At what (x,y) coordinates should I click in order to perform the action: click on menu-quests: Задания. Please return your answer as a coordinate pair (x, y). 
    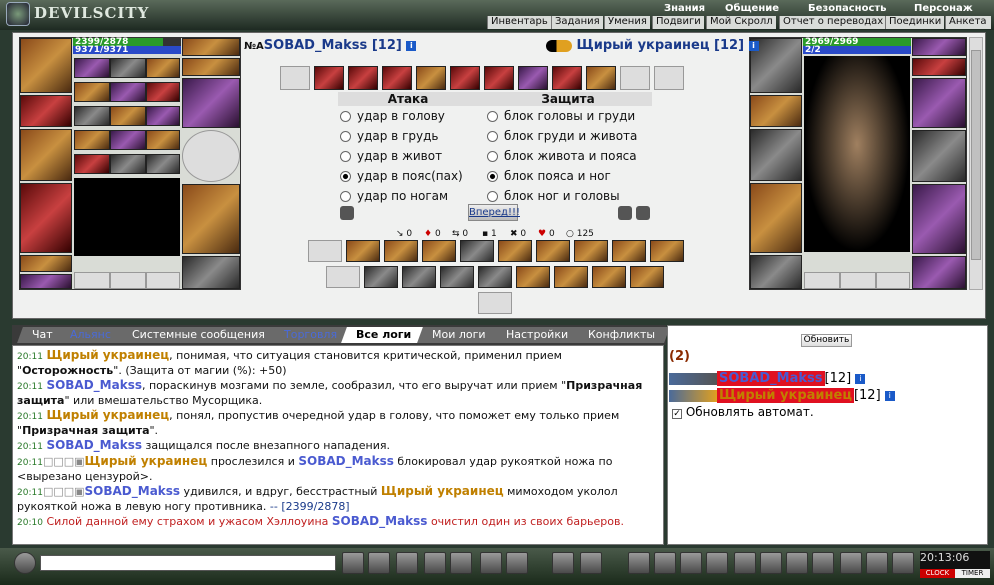
    Looking at the image, I should click on (577, 22).